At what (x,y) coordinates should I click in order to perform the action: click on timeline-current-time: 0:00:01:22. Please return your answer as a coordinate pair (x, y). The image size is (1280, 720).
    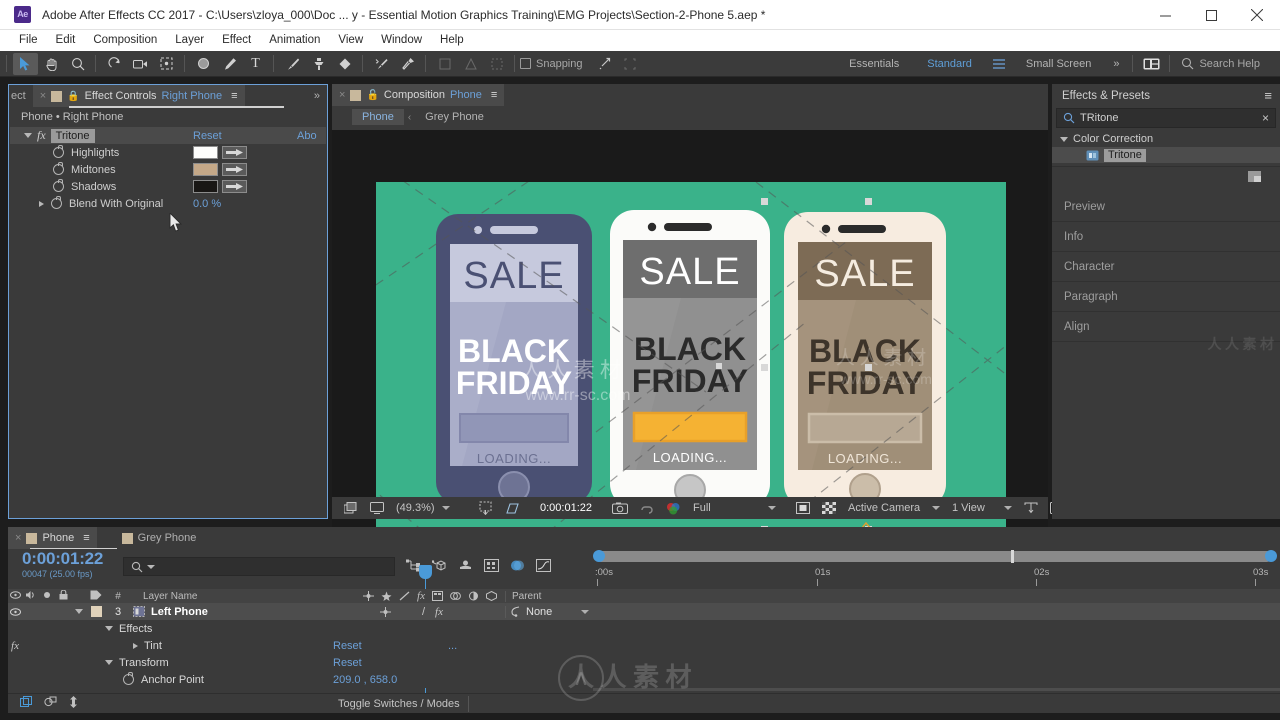
    Looking at the image, I should click on (65, 559).